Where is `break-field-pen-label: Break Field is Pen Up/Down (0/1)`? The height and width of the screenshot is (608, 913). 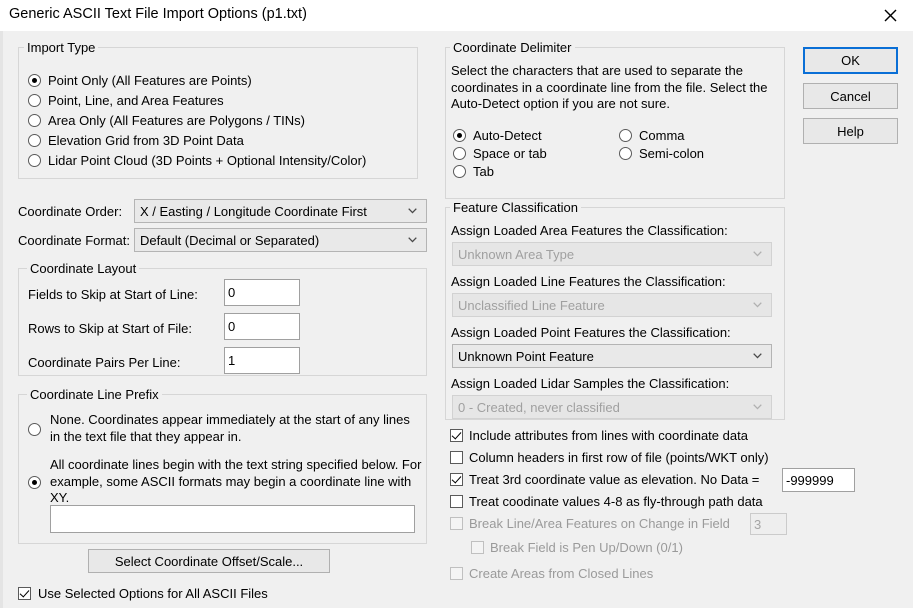 break-field-pen-label: Break Field is Pen Up/Down (0/1) is located at coordinates (586, 547).